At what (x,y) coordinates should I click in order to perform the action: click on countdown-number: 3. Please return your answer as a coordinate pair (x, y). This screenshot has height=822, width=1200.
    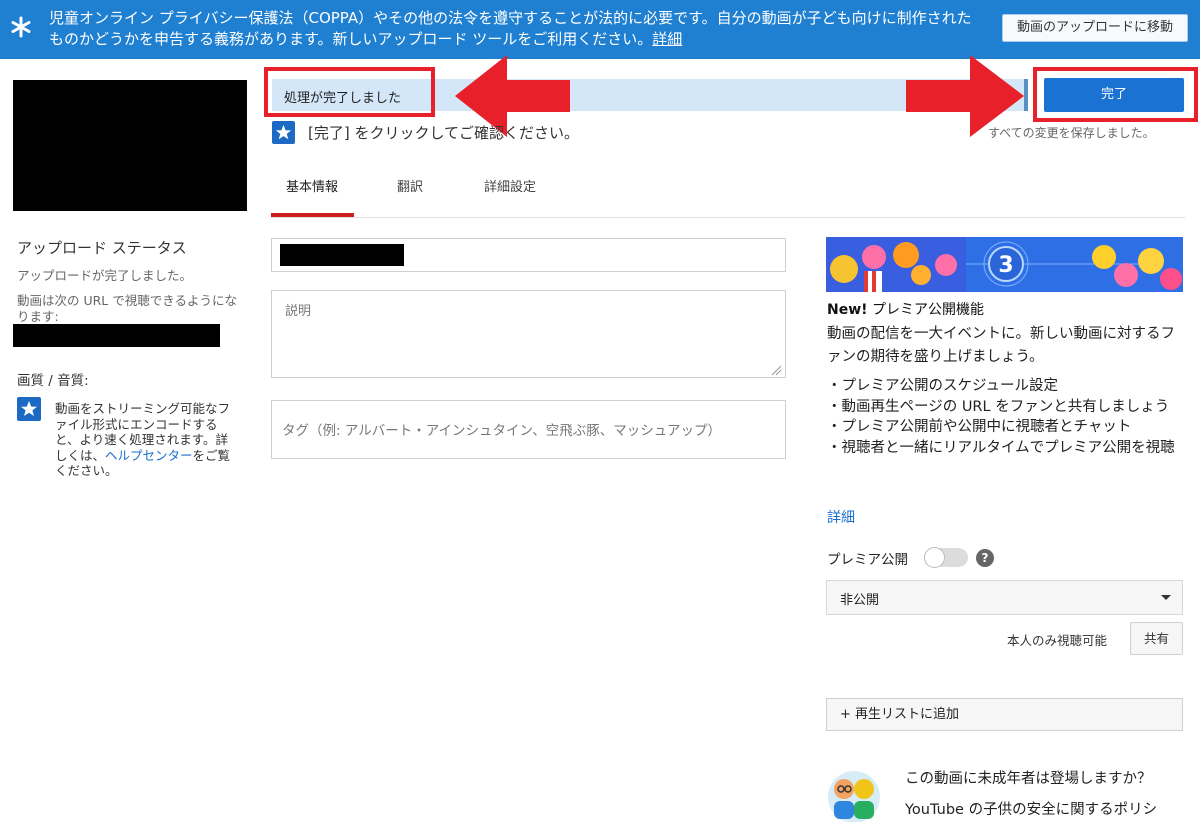
    Looking at the image, I should click on (1005, 265).